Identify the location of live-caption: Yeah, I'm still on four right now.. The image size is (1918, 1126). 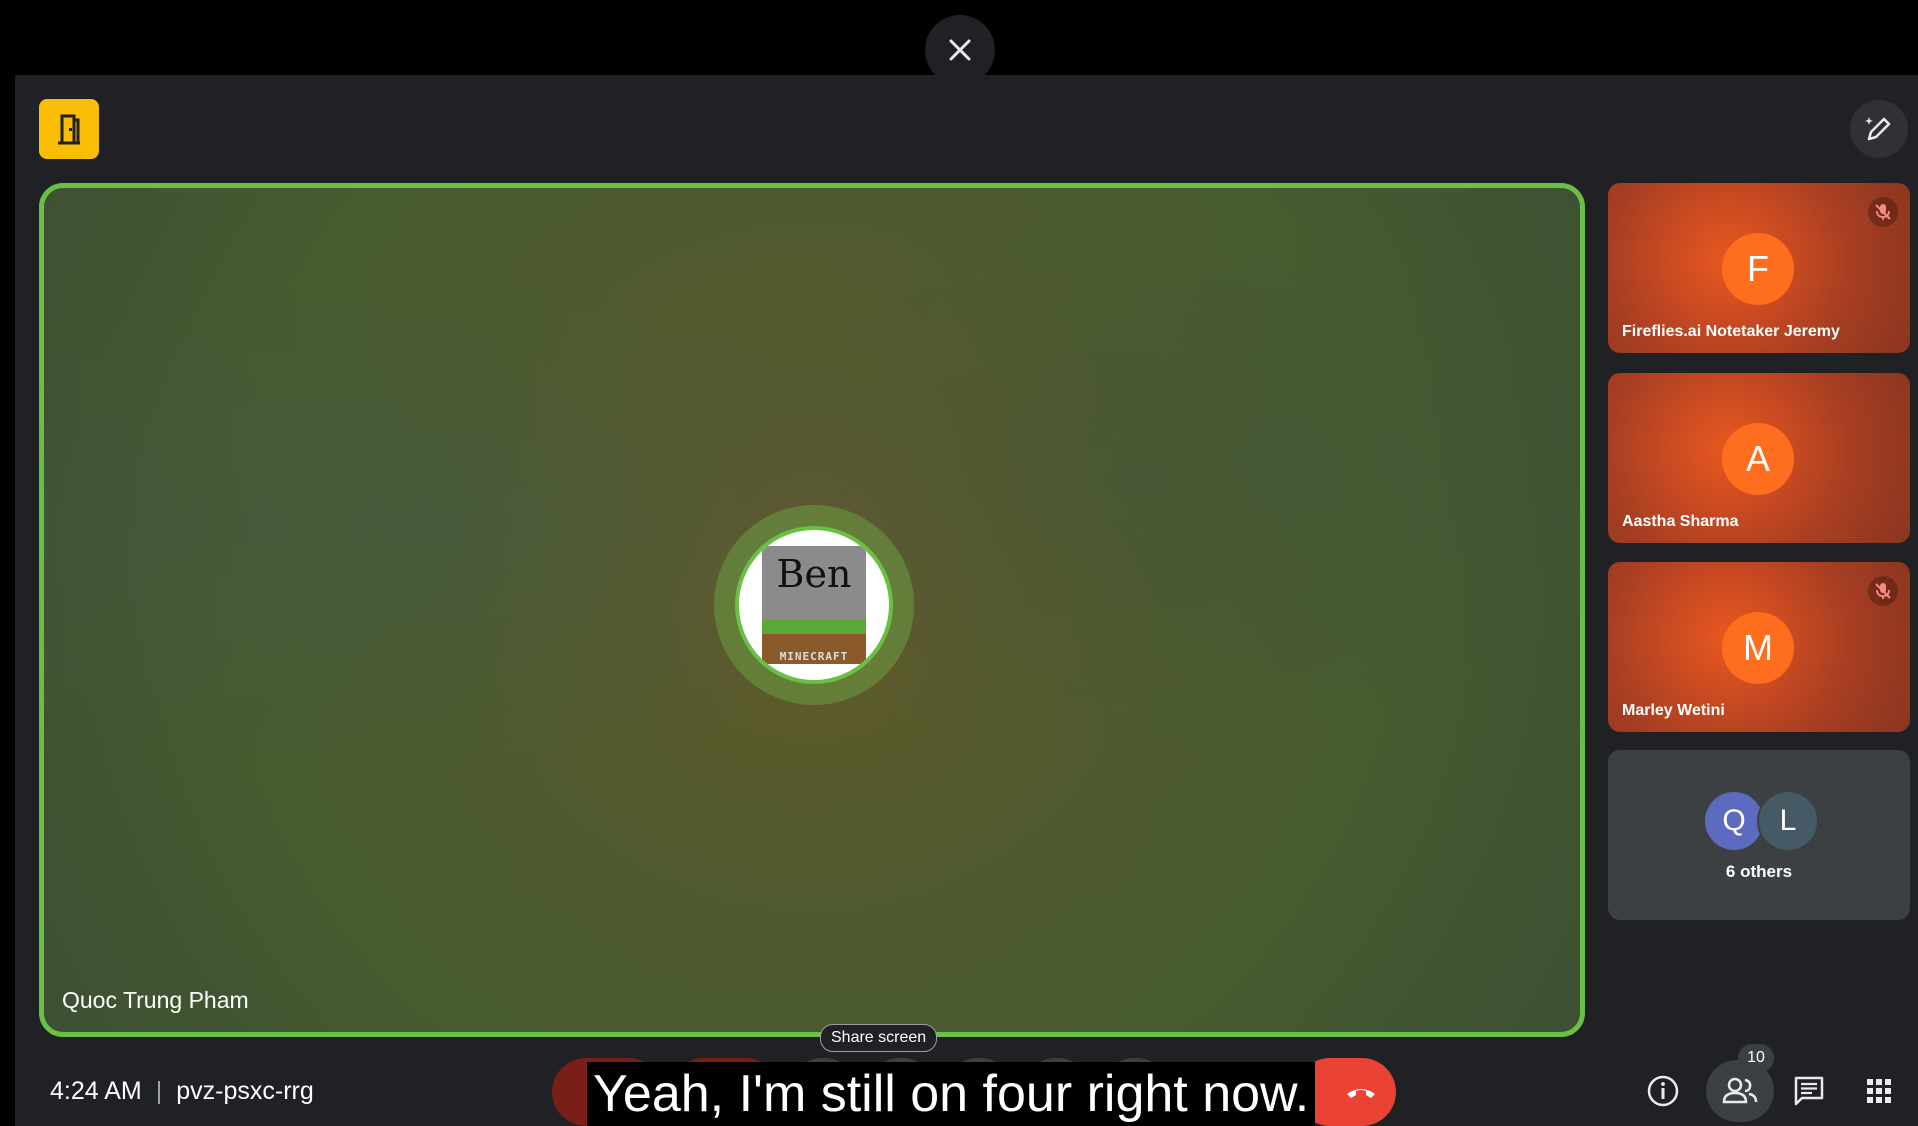
(951, 1094).